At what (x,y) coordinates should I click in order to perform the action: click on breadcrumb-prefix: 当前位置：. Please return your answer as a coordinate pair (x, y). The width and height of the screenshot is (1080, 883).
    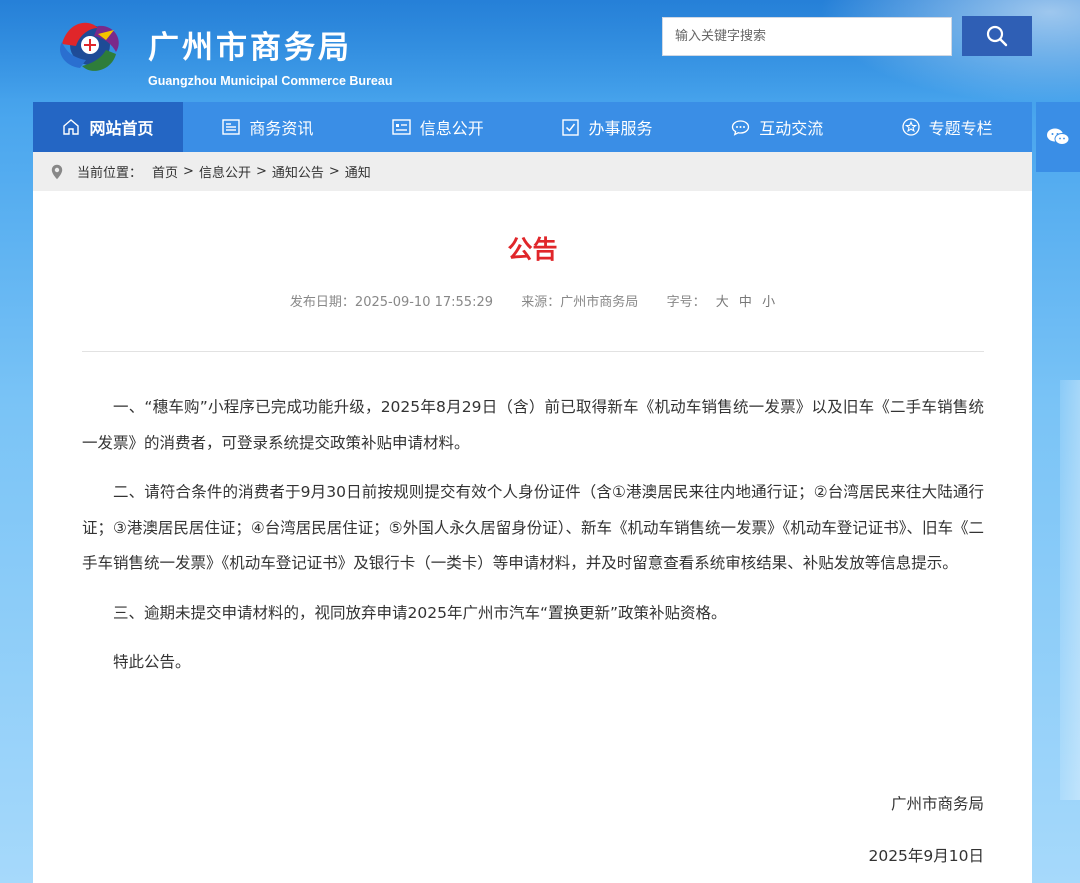
    Looking at the image, I should click on (110, 173).